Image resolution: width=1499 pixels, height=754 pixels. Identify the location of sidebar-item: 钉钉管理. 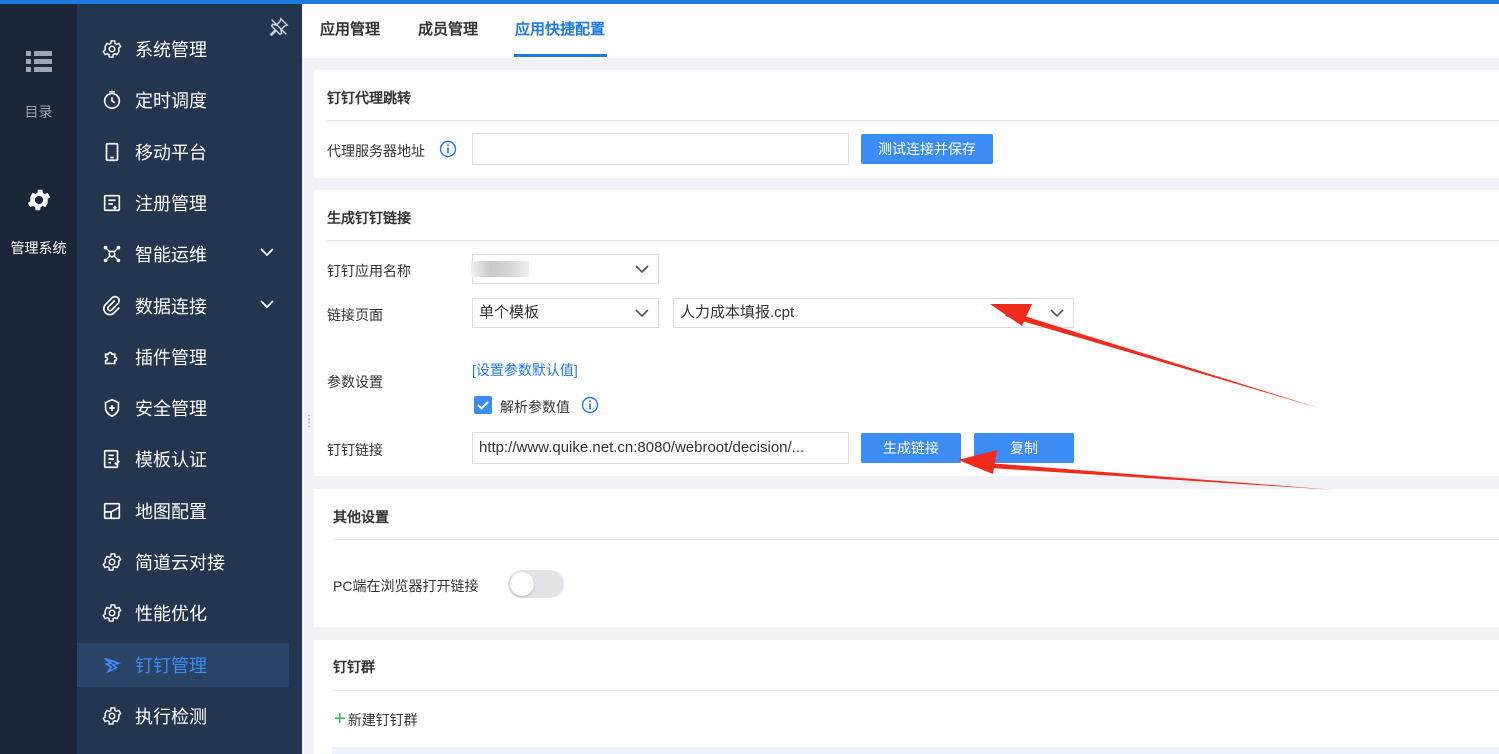
(183, 665).